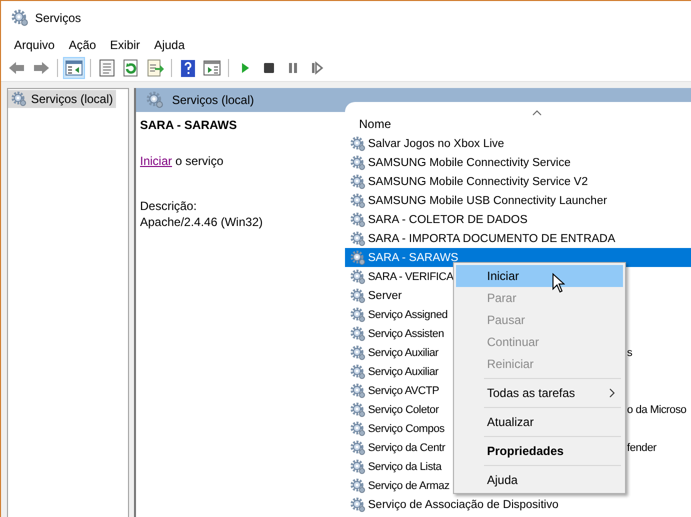 The width and height of the screenshot is (691, 517). I want to click on window-title: Serviços, so click(58, 18).